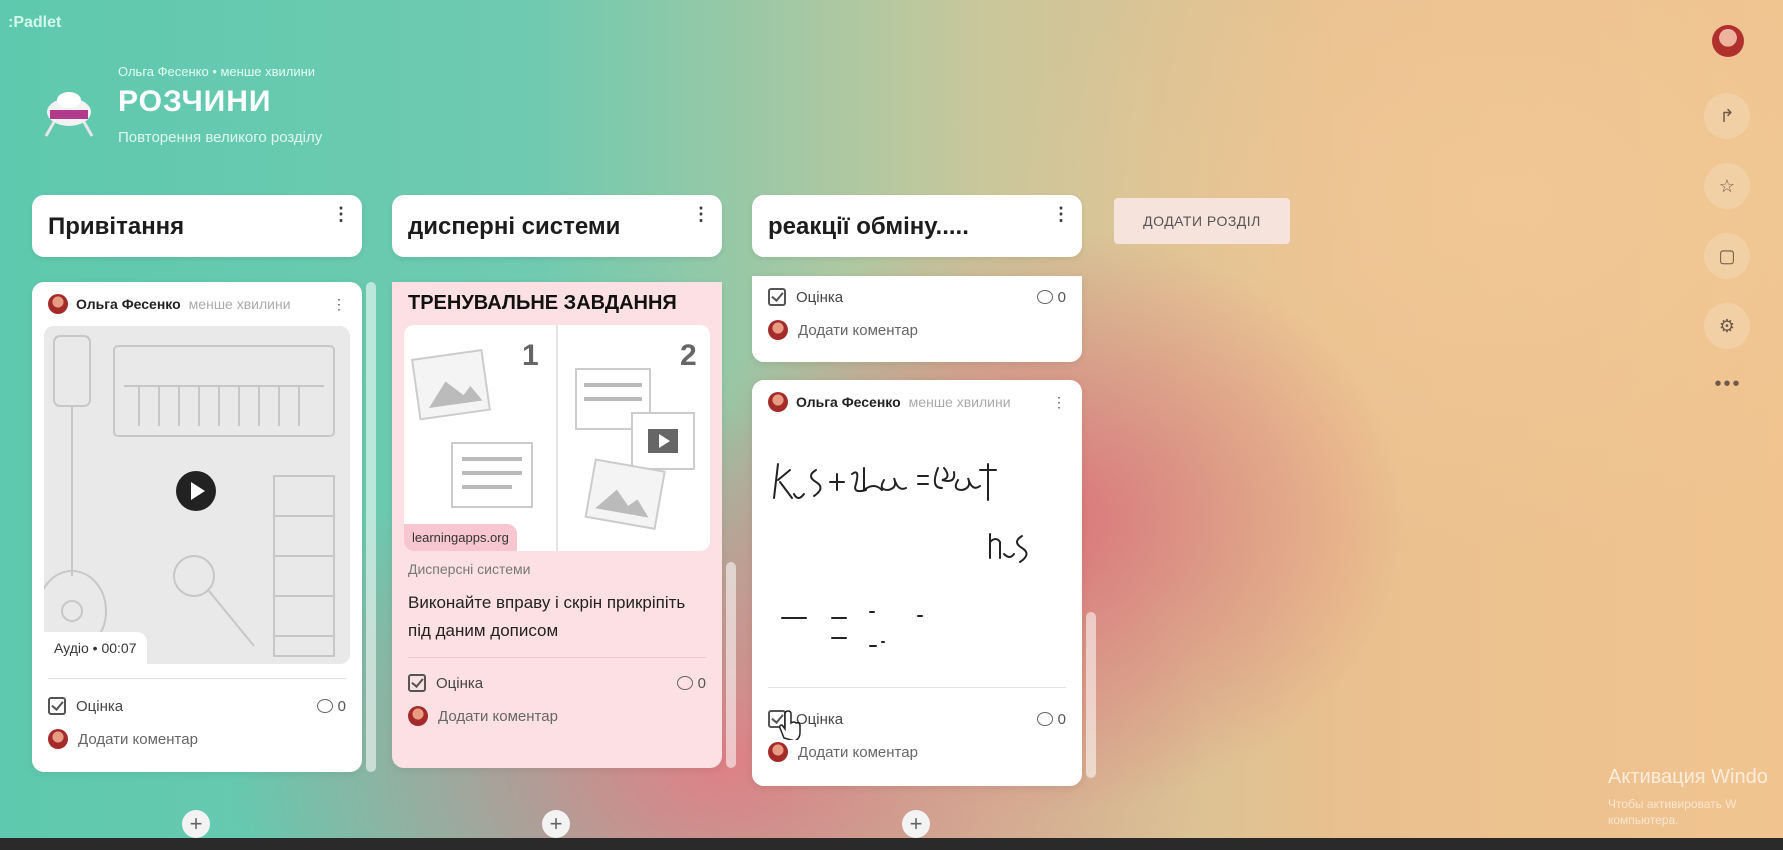 Image resolution: width=1783 pixels, height=850 pixels. Describe the element at coordinates (553, 439) in the screenshot. I see `exercise-illustration-icon` at that location.